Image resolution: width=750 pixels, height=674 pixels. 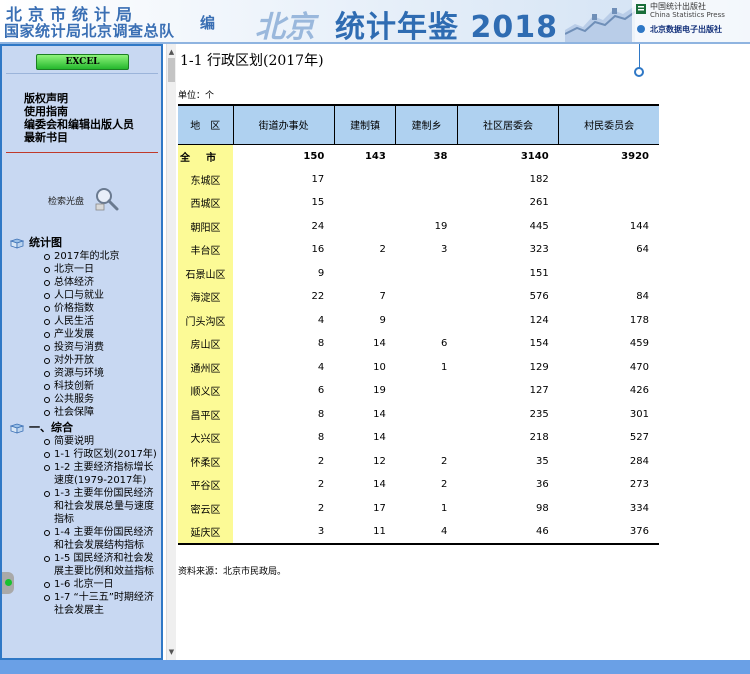 What do you see at coordinates (102, 256) in the screenshot?
I see `nav-item: 2017年的北京` at bounding box center [102, 256].